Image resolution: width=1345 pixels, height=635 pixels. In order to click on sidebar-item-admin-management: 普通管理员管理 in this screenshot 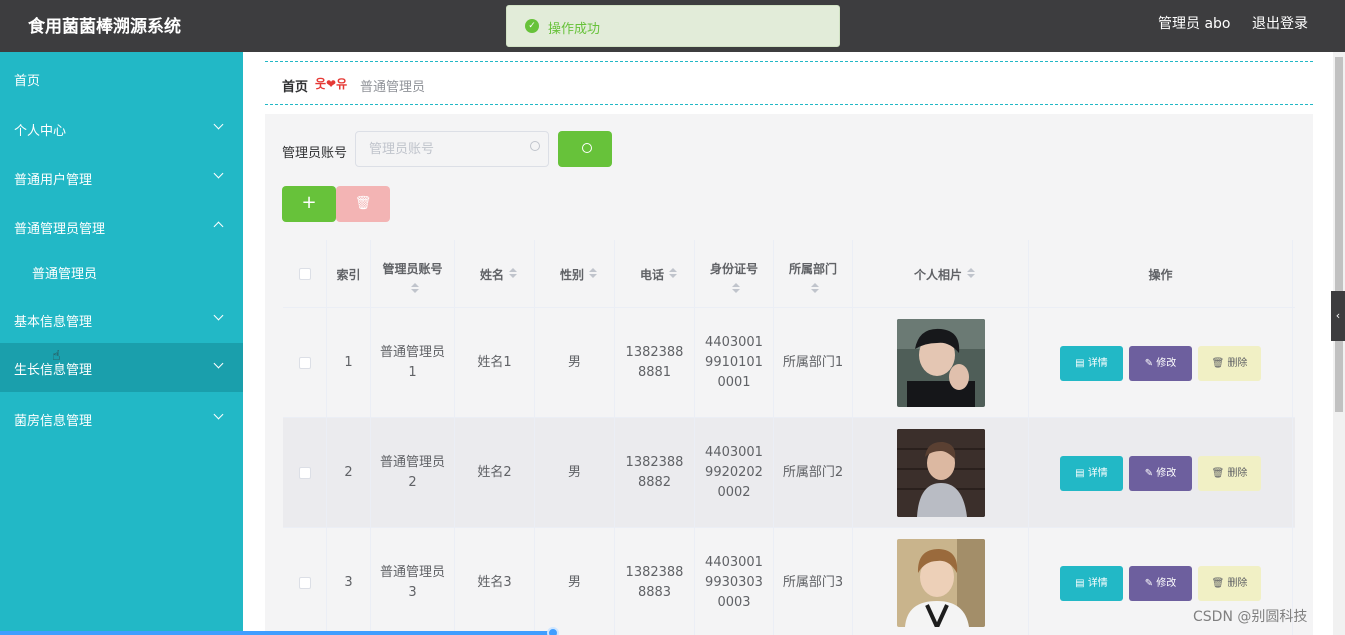, I will do `click(121, 226)`.